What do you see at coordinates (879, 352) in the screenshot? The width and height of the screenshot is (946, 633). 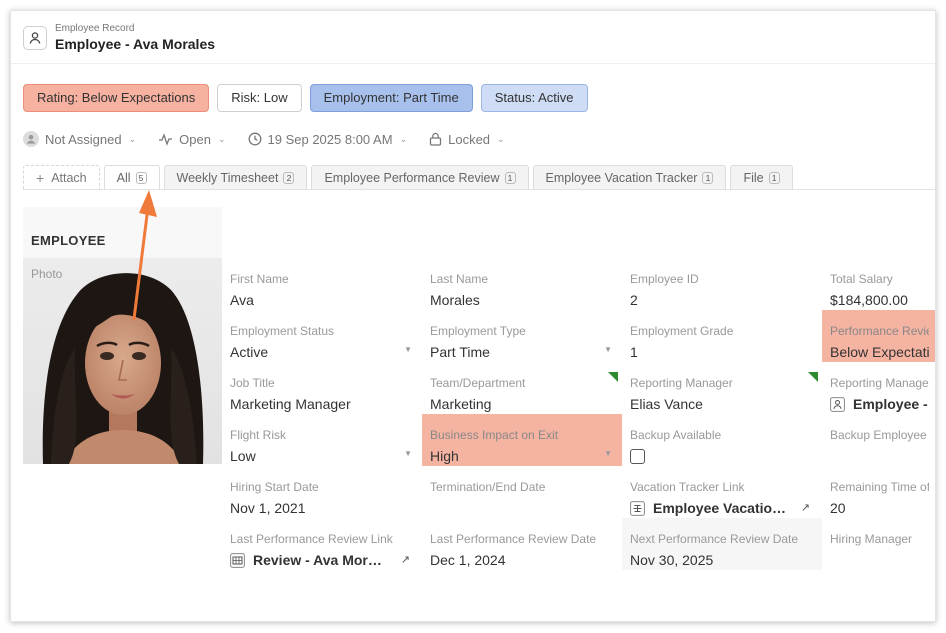 I see `field-value: Below Expectatio` at bounding box center [879, 352].